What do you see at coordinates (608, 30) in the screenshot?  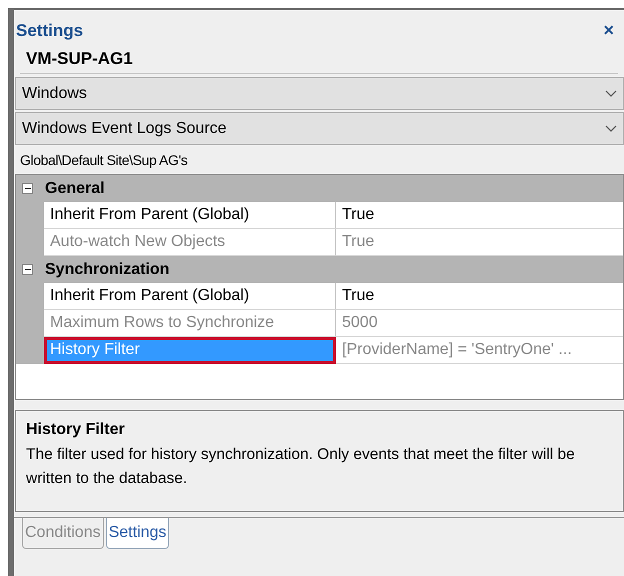 I see `close-button: ×` at bounding box center [608, 30].